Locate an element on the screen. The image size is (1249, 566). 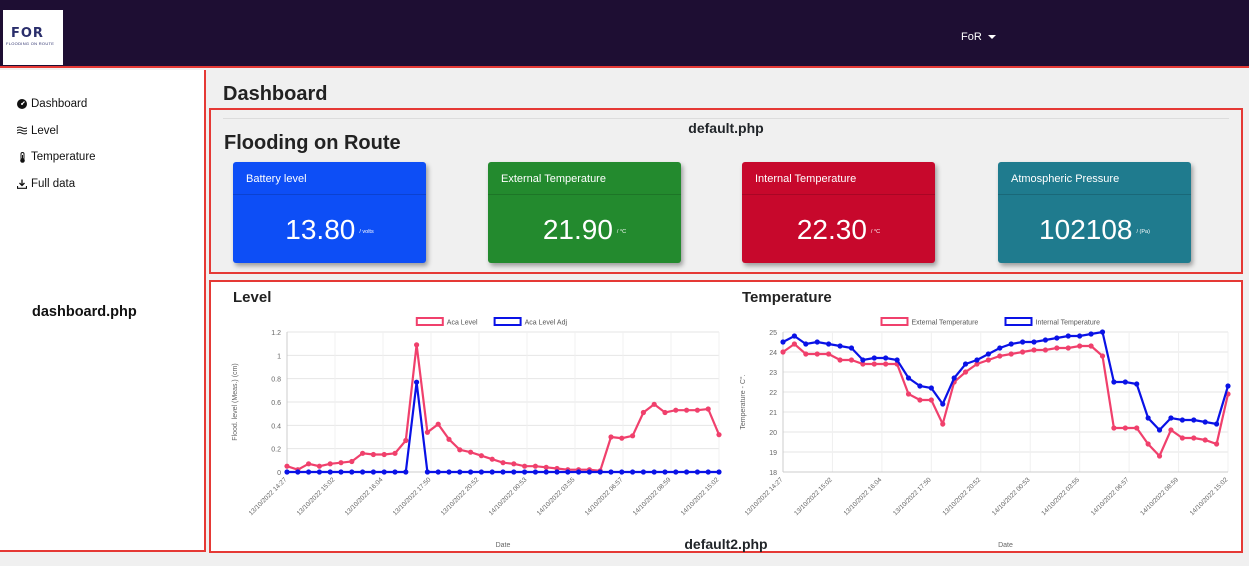
sidebar-item-full-data: Full data is located at coordinates (56, 184).